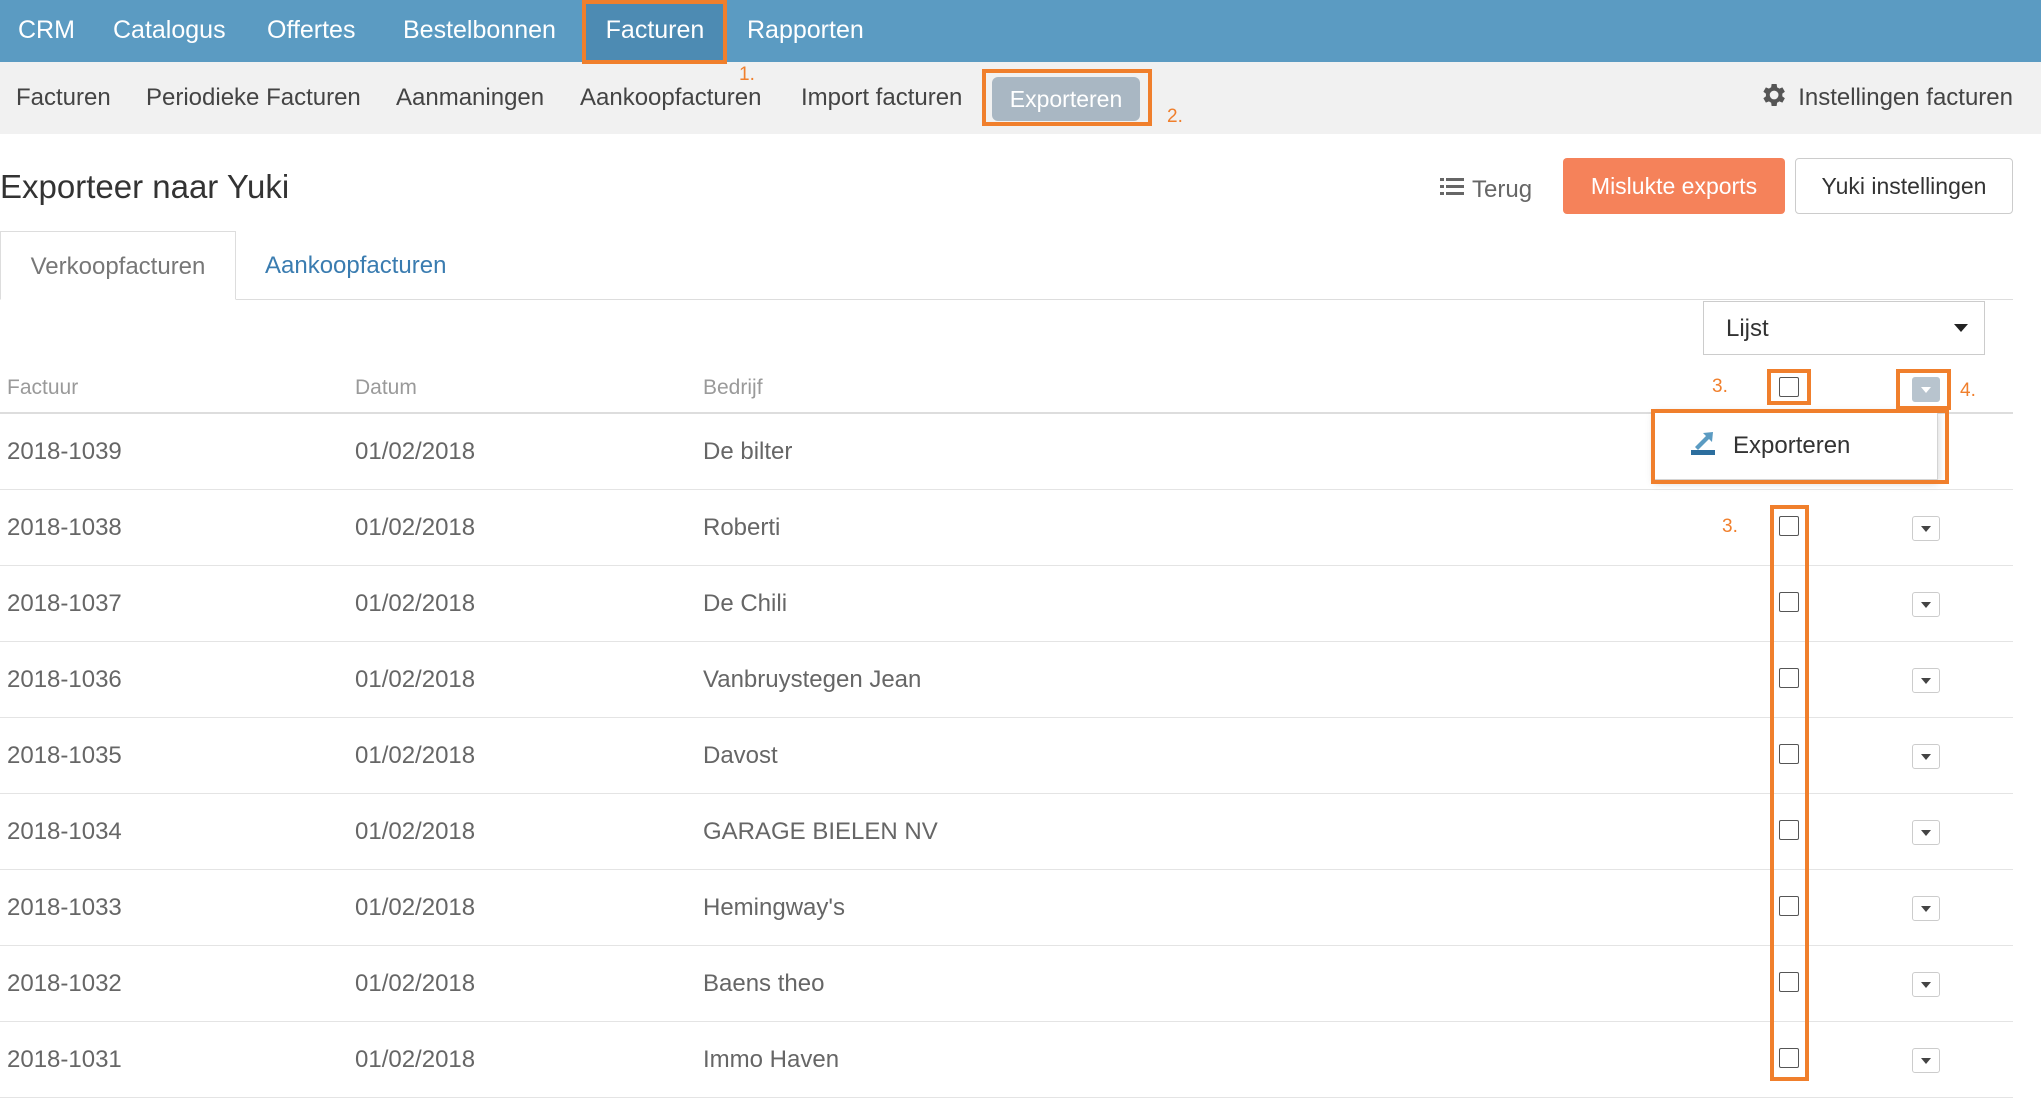  Describe the element at coordinates (820, 831) in the screenshot. I see `cell-bedrijf: GARAGE BIELEN NV` at that location.